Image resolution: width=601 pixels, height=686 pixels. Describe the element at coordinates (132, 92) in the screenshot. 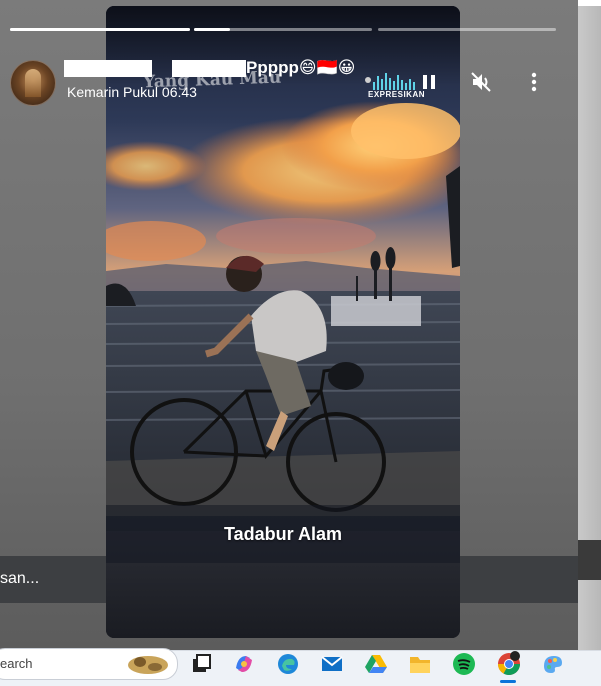

I see `story-timestamp: Kemarin Pukul 06.43` at that location.